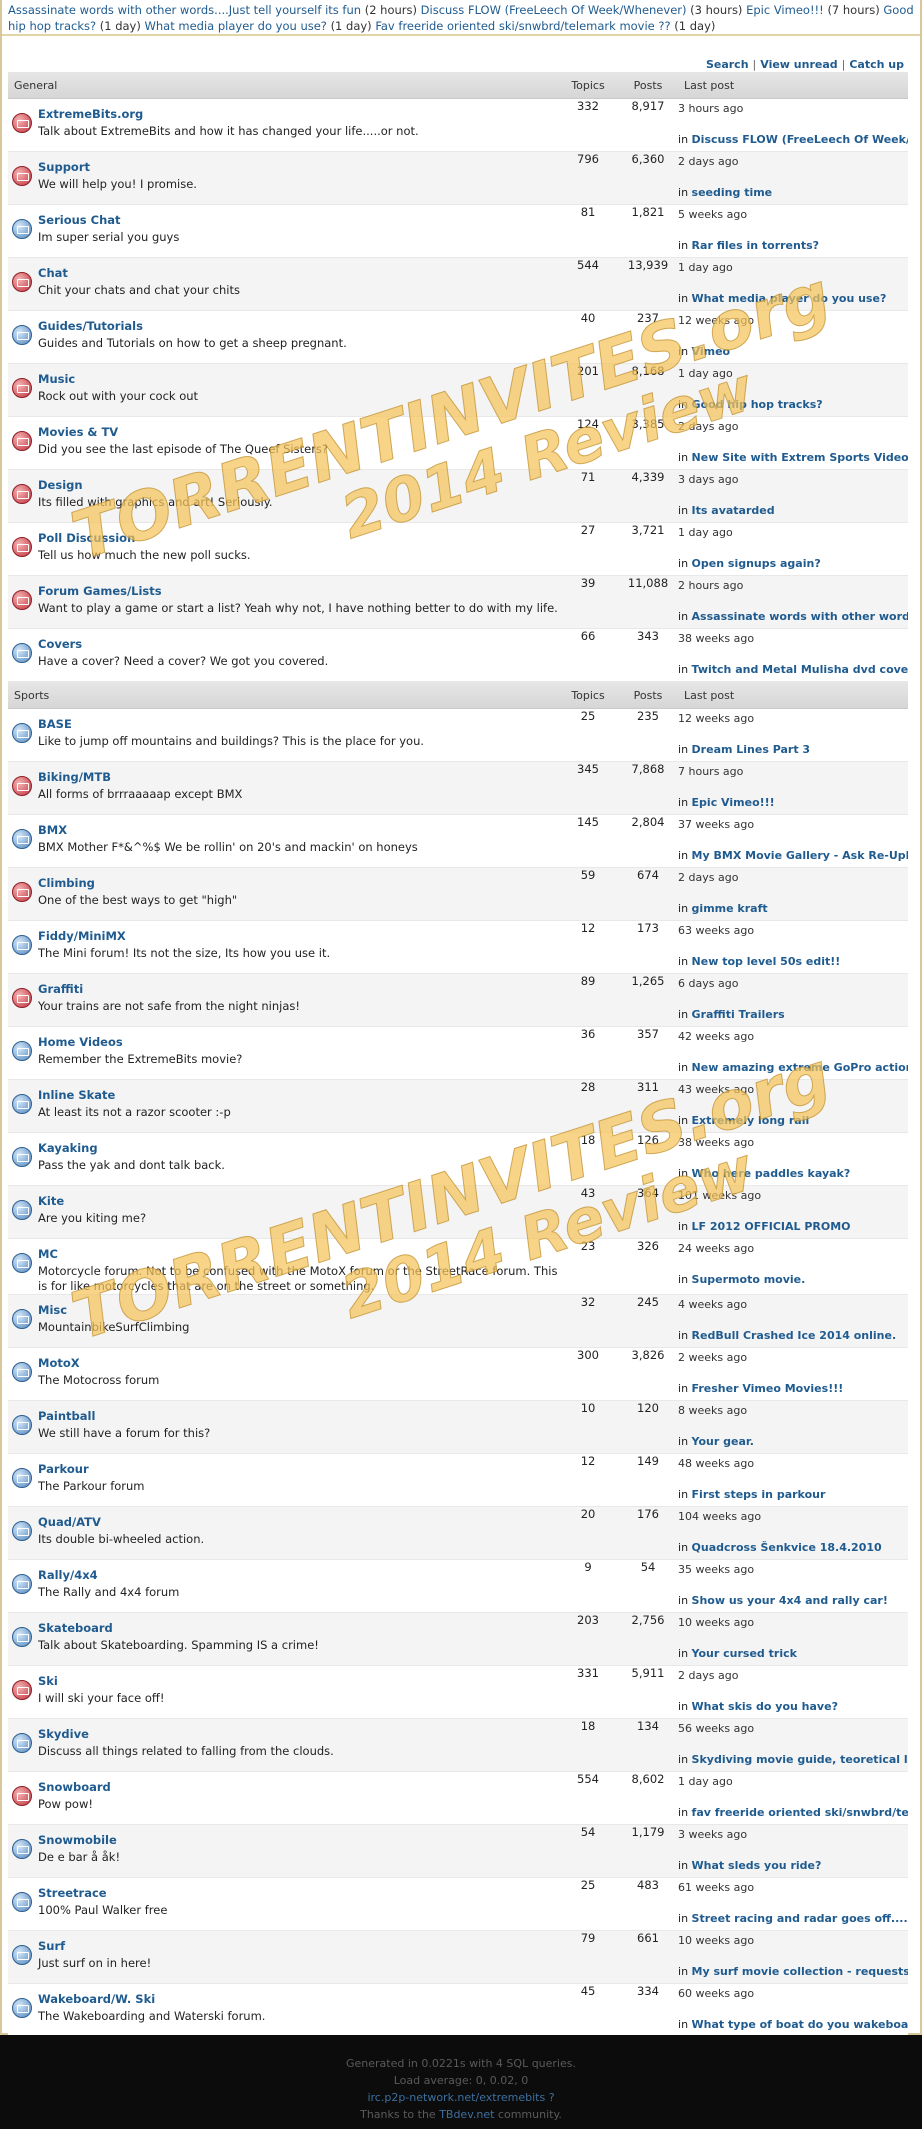  I want to click on last-post-topic-link: Who here paddles kayak?, so click(771, 1173).